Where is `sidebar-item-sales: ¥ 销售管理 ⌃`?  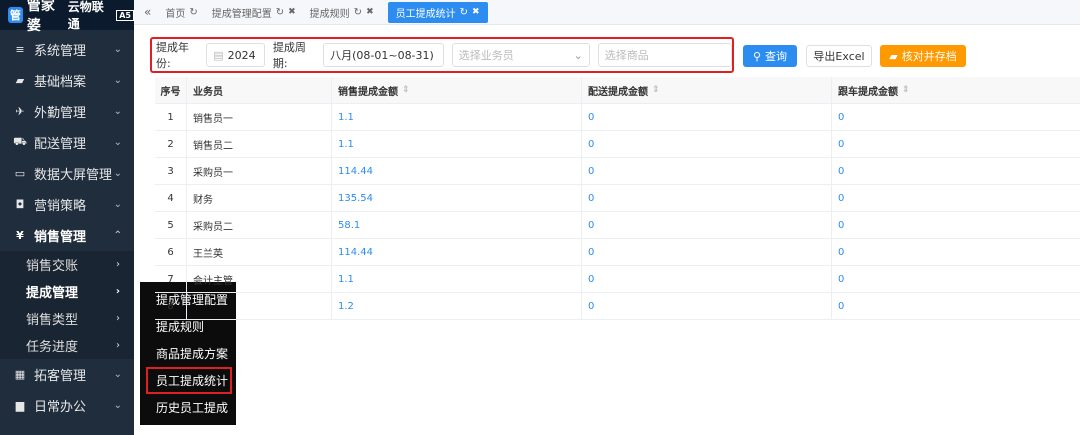
sidebar-item-sales: ¥ 销售管理 ⌃ is located at coordinates (67, 235).